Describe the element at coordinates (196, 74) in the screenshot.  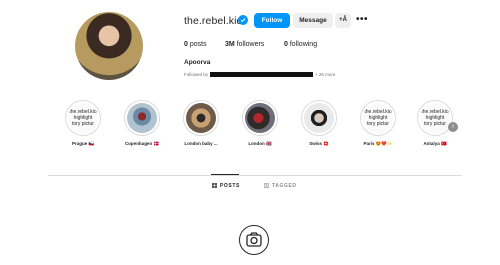
I see `followed-by-prefix: Followed by` at that location.